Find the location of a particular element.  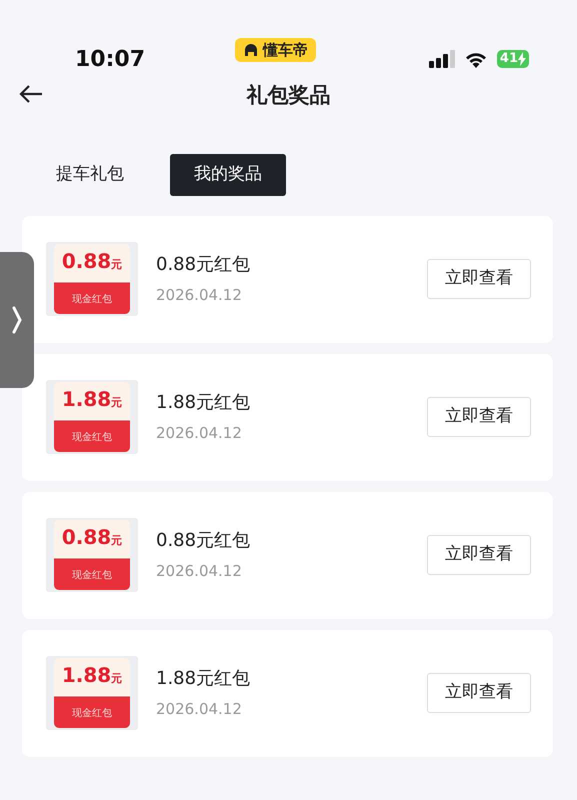

status-time: 10:07 is located at coordinates (110, 60).